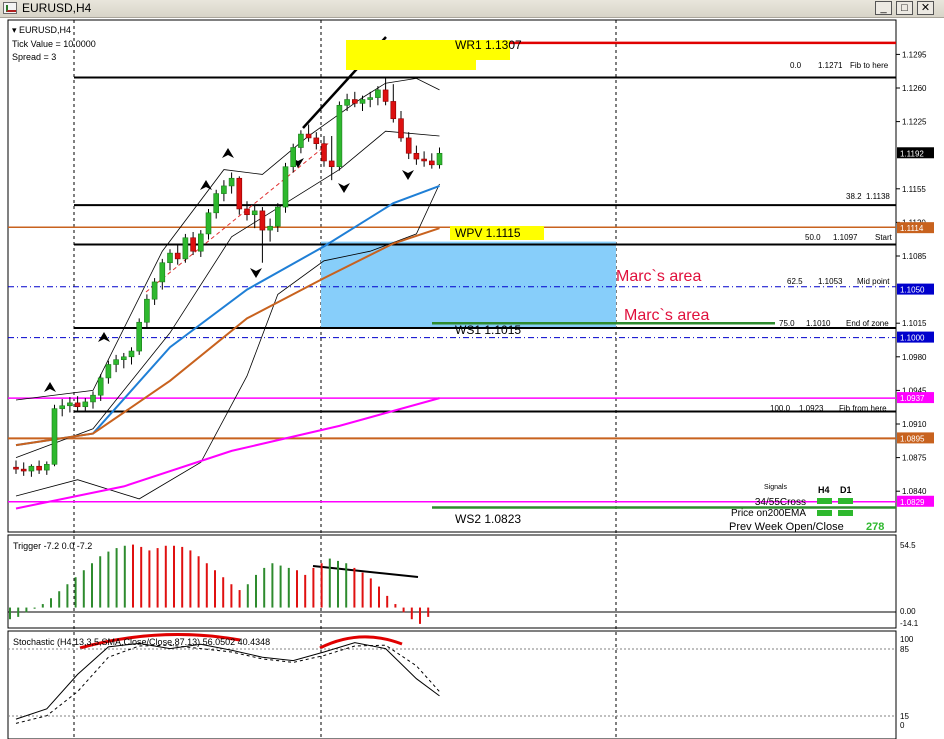 Image resolution: width=944 pixels, height=739 pixels. Describe the element at coordinates (914, 323) in the screenshot. I see `price-tick-label: 1.1015` at that location.